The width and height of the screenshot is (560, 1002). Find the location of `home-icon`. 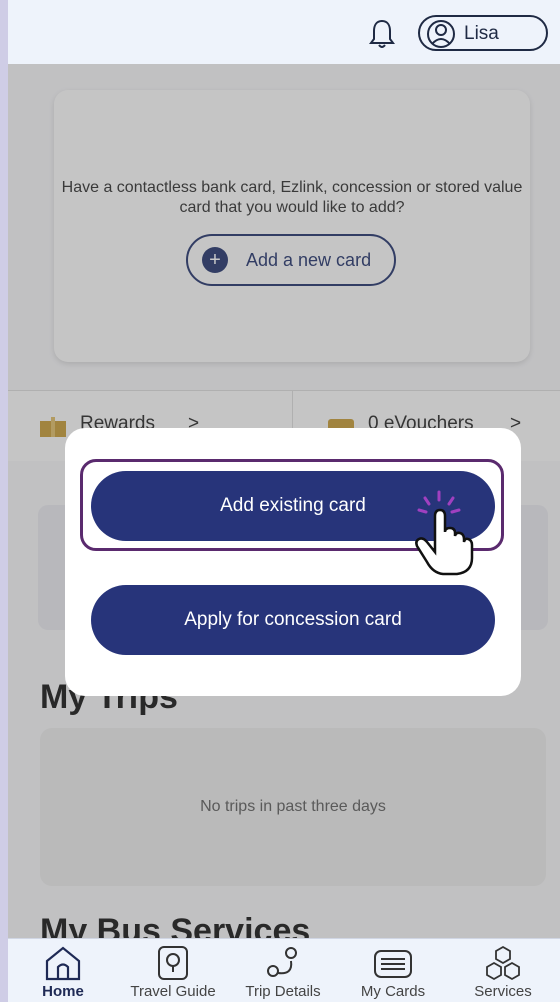

home-icon is located at coordinates (63, 963).